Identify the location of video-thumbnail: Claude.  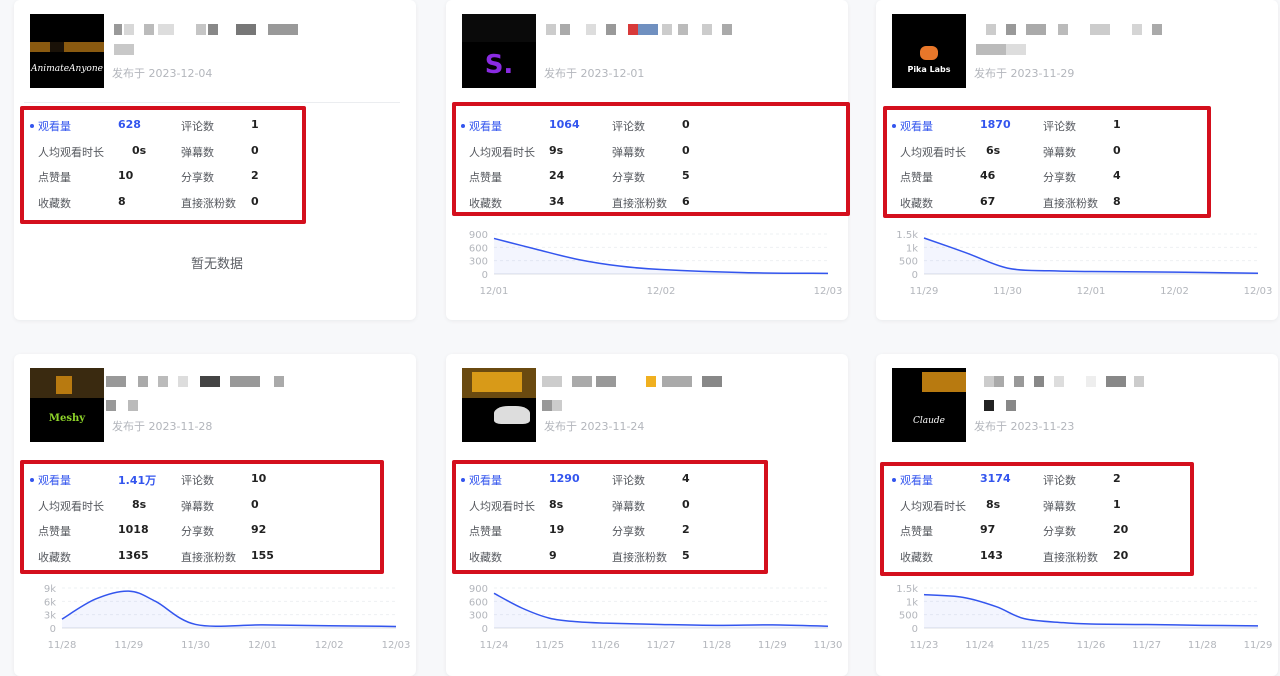
(929, 405).